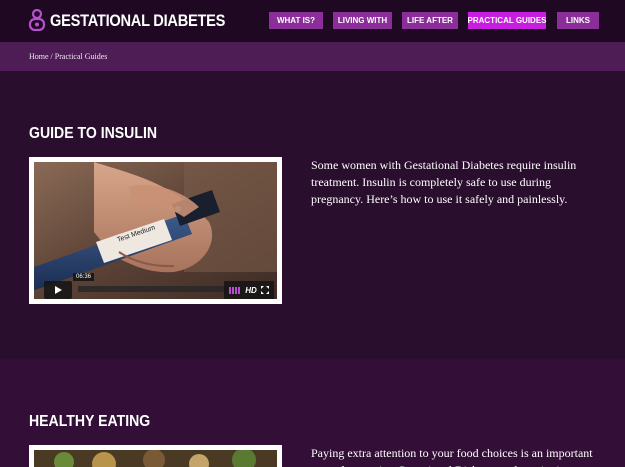  What do you see at coordinates (264, 290) in the screenshot?
I see `fullscreen-icon` at bounding box center [264, 290].